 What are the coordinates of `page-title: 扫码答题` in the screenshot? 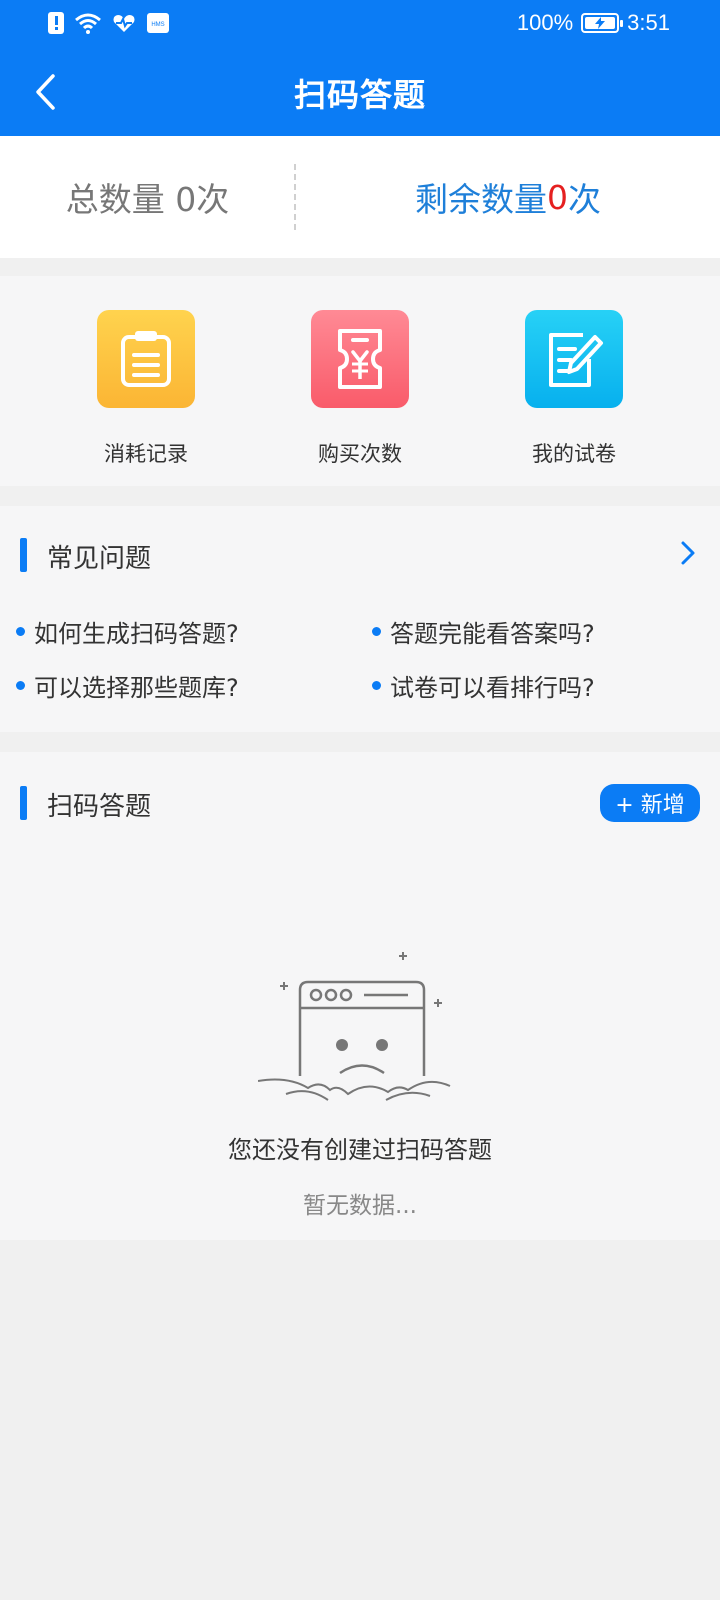 It's located at (359, 95).